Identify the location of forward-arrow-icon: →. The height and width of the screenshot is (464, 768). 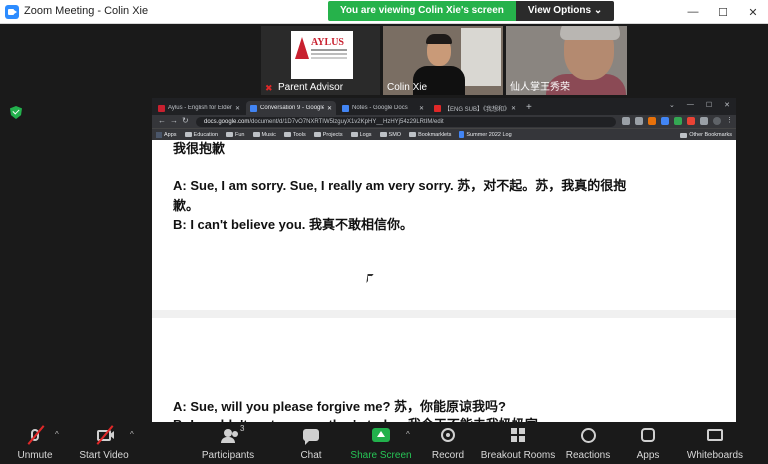
(174, 120).